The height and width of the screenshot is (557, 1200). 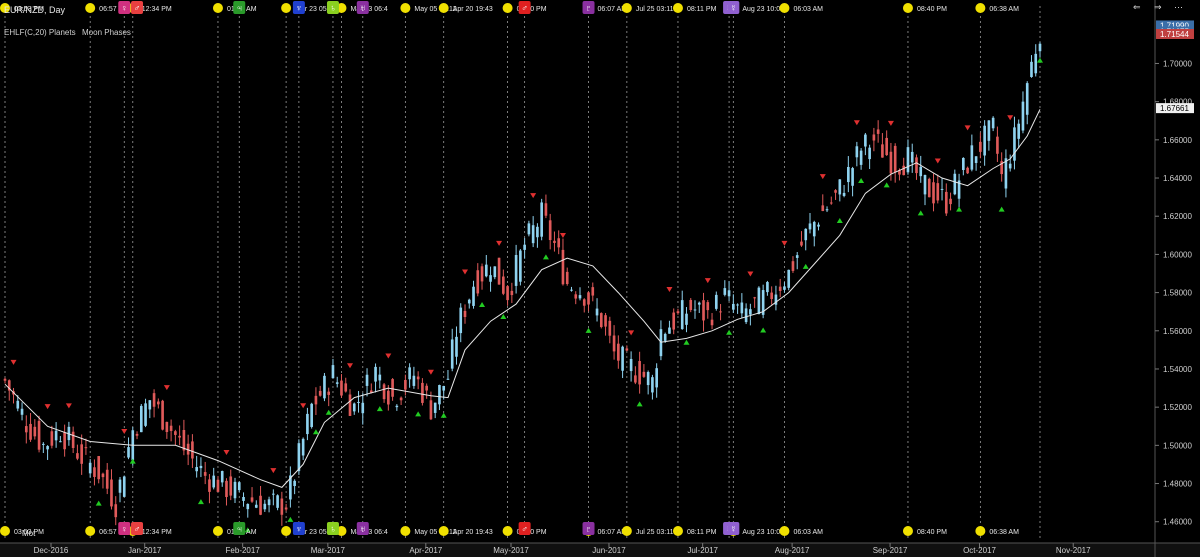 I want to click on planet-glyph-icon: ♂, so click(x=137, y=529).